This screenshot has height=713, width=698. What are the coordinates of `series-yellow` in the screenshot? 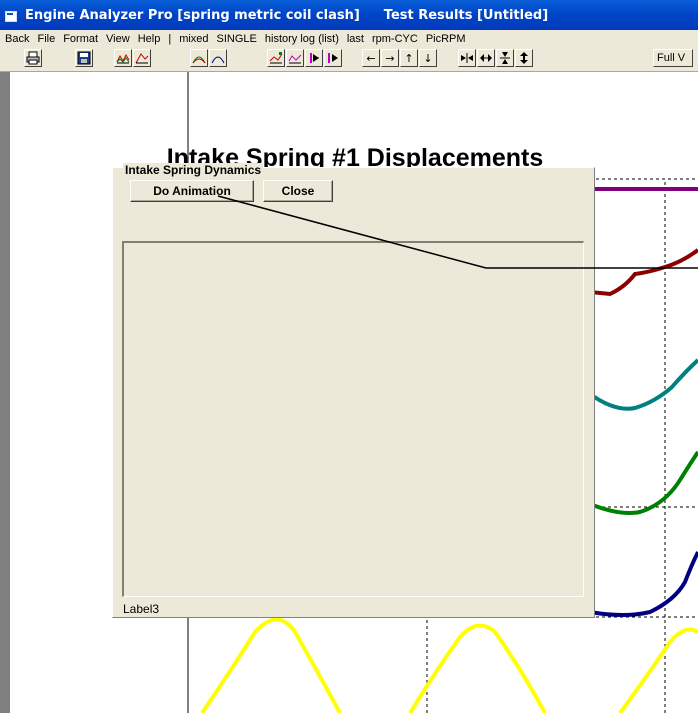 It's located at (449, 665).